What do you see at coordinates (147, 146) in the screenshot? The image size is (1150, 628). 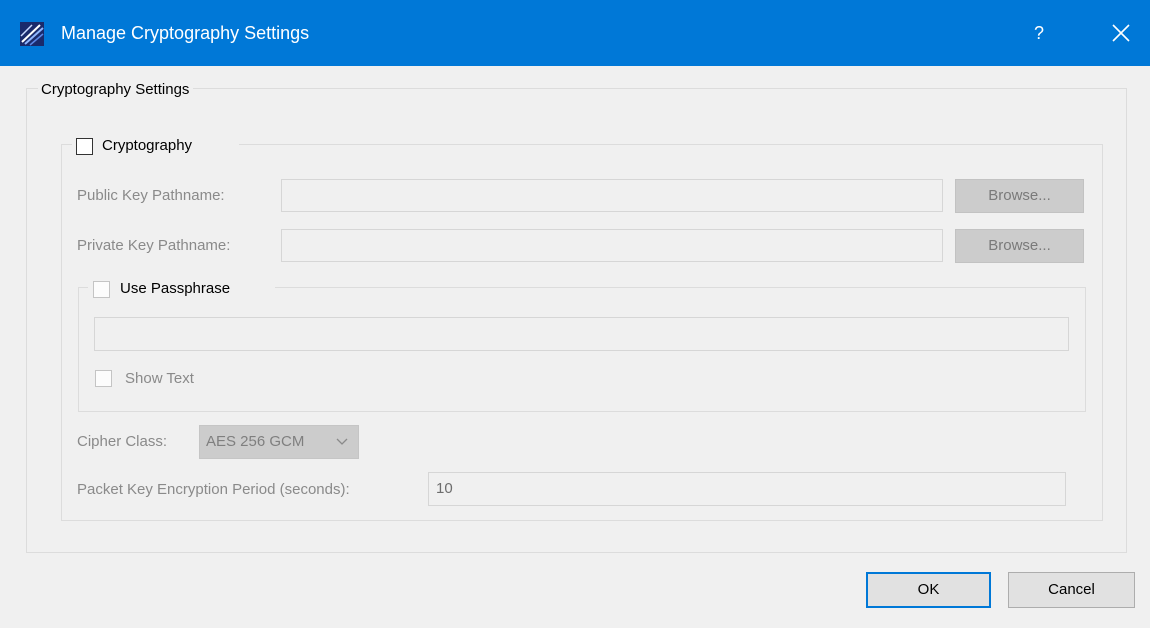 I see `cryptography-checkbox-label: Cryptography` at bounding box center [147, 146].